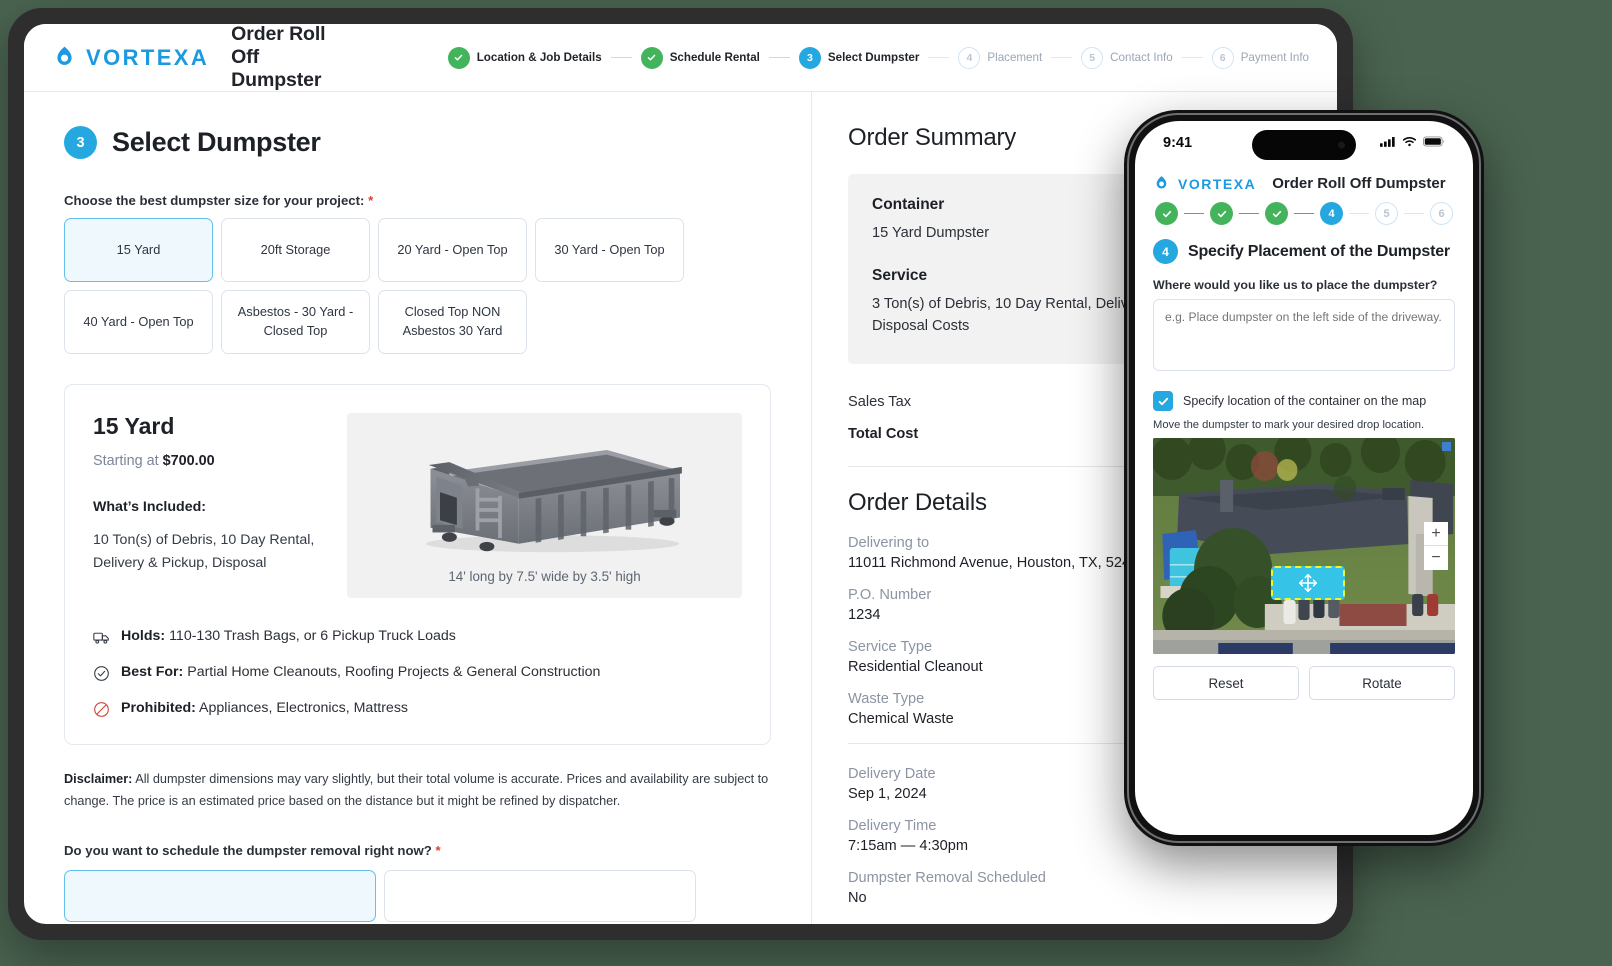 This screenshot has width=1612, height=966. I want to click on stepper-badge-6: 6, so click(1222, 57).